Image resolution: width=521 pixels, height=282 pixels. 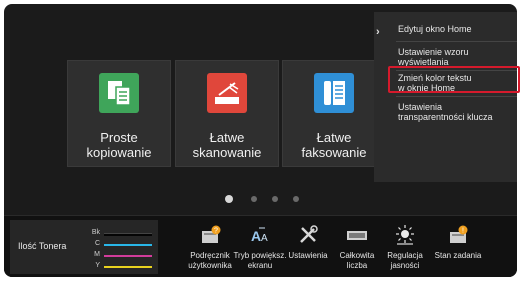 I want to click on counter-icon, so click(x=357, y=235).